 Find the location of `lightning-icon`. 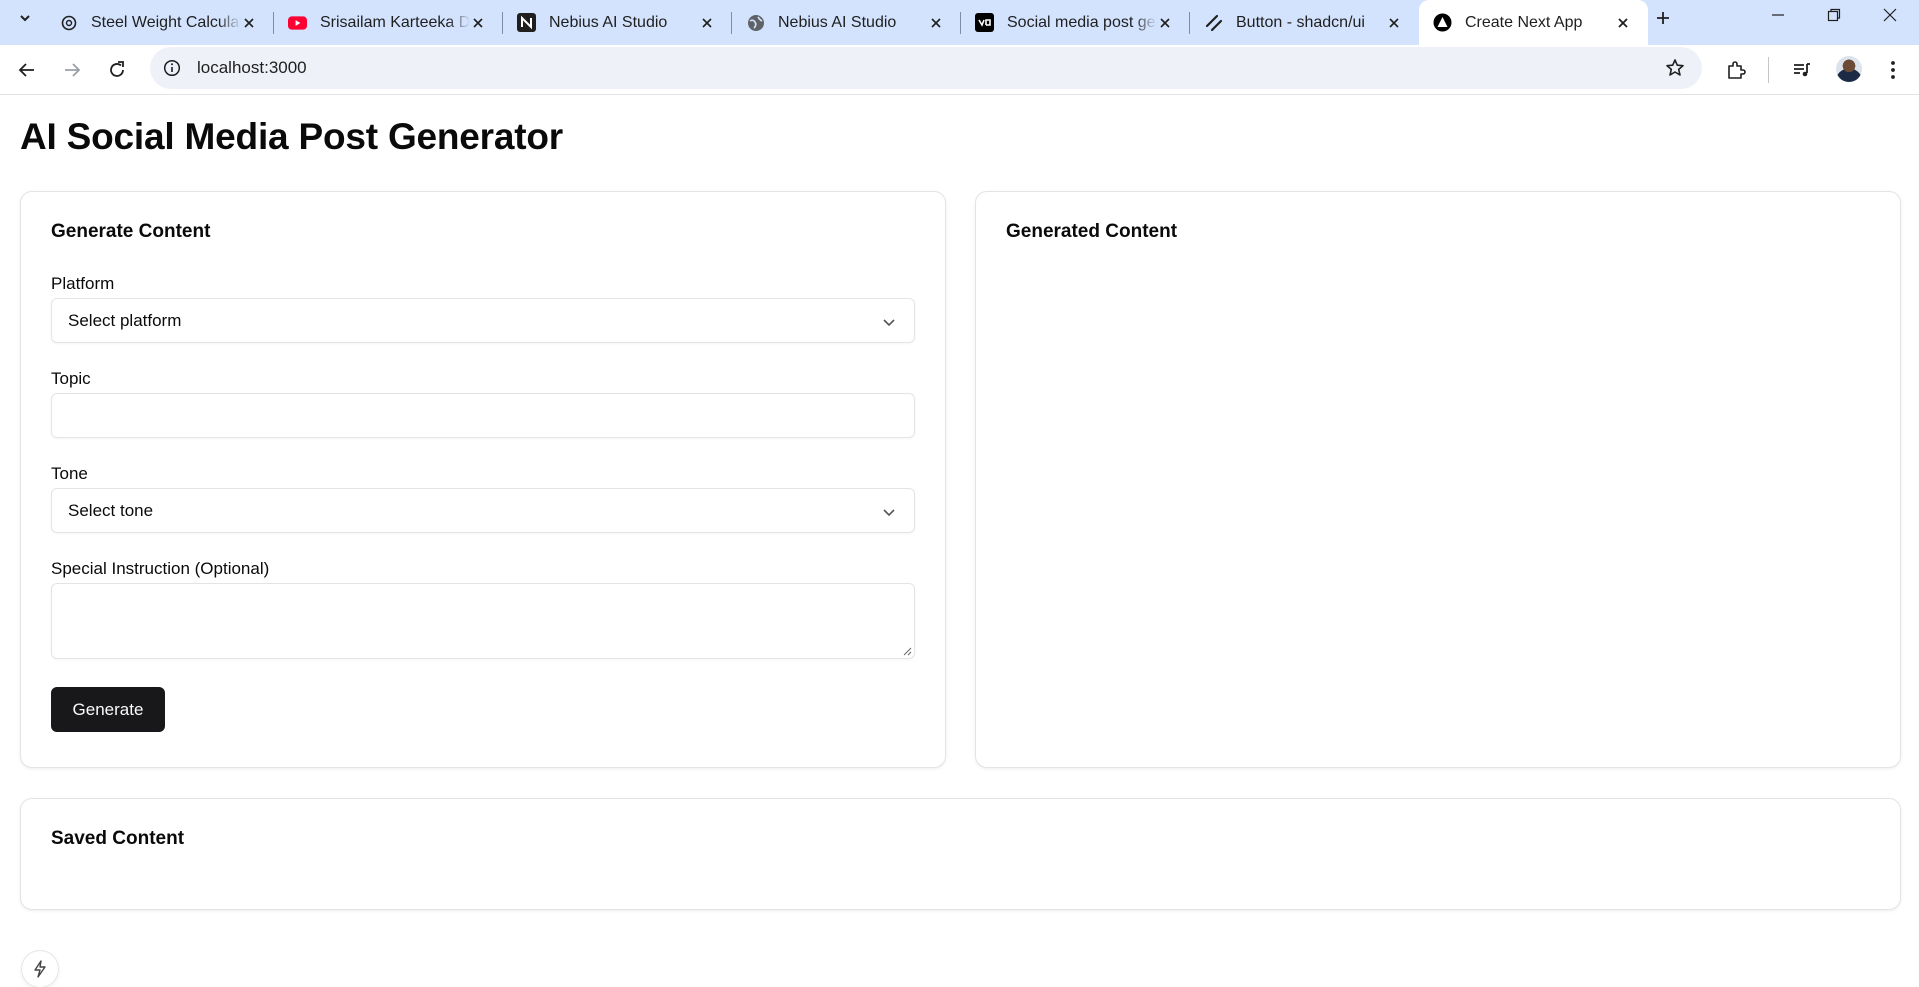

lightning-icon is located at coordinates (40, 969).